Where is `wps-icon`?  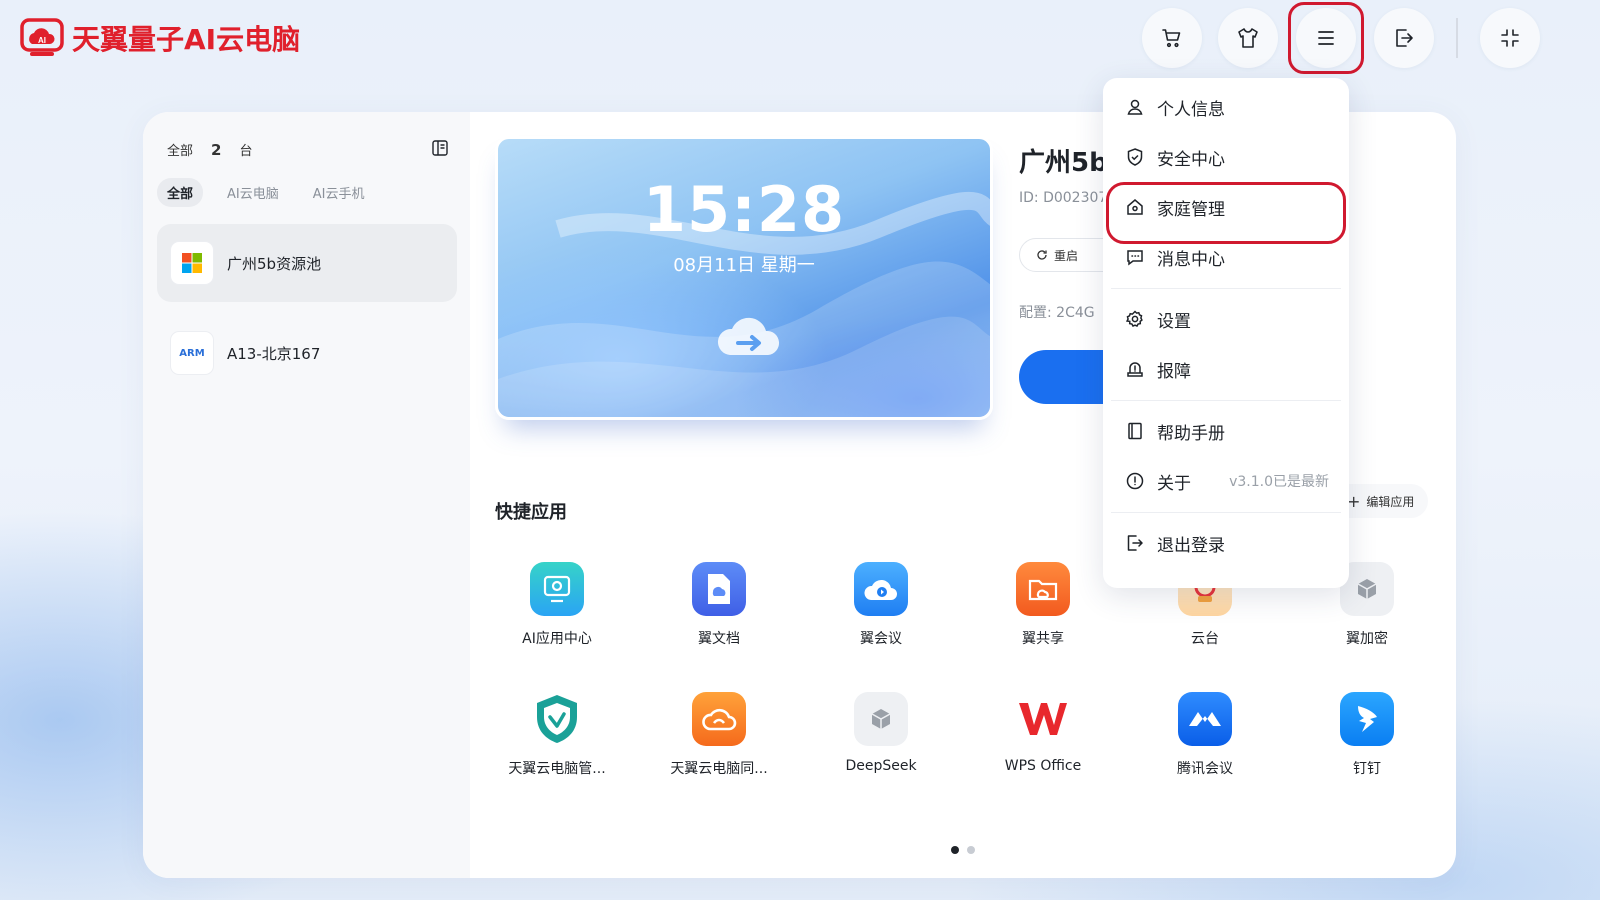 wps-icon is located at coordinates (1043, 719).